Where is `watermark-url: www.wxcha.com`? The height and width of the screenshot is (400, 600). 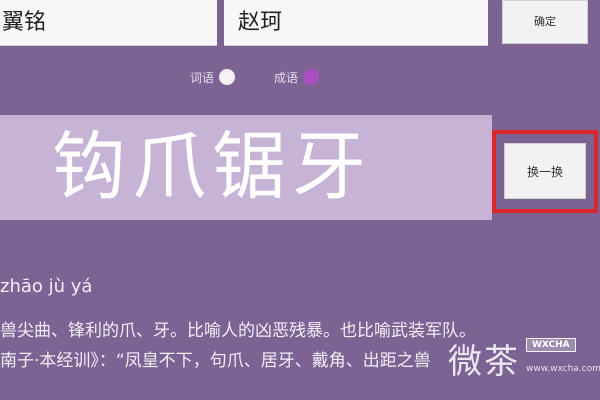 watermark-url: www.wxcha.com is located at coordinates (563, 369).